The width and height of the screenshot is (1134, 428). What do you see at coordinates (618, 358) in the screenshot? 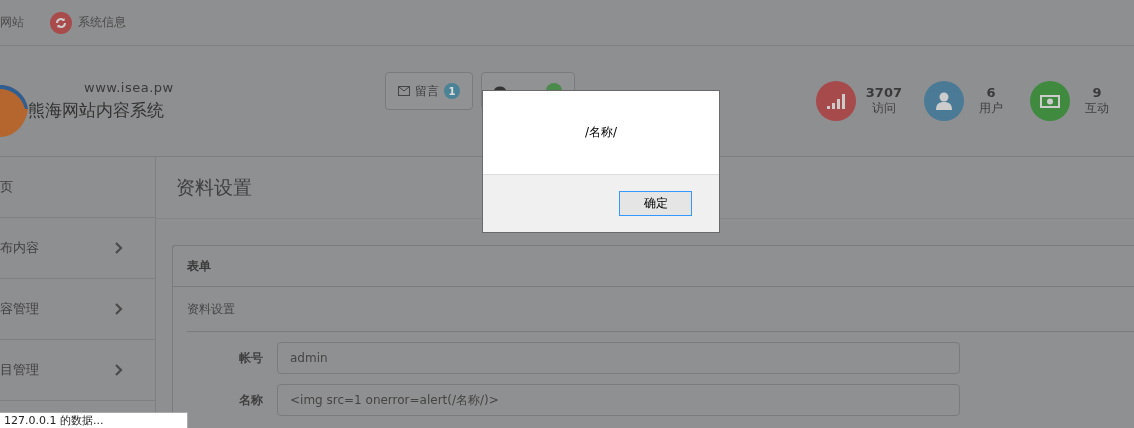
I see `text-field: admin` at bounding box center [618, 358].